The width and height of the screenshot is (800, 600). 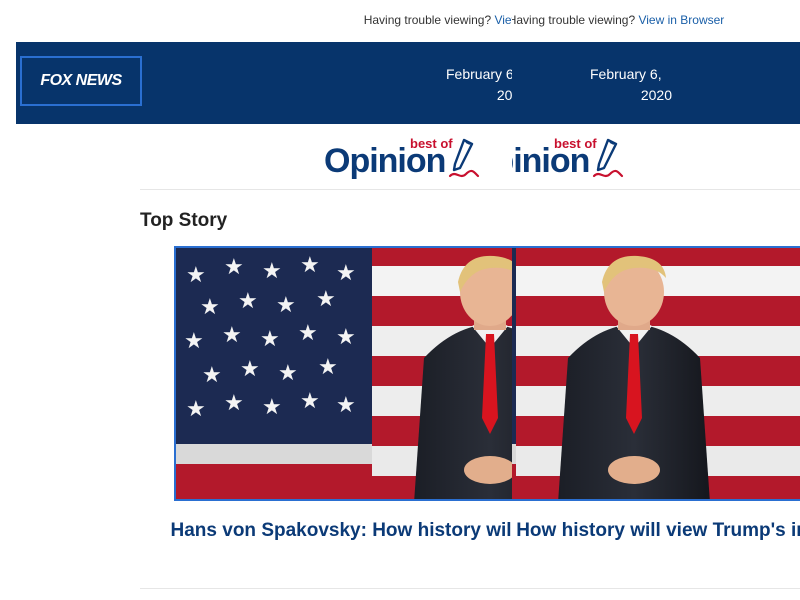 I want to click on logo-text: FOX NEWS, so click(x=81, y=80).